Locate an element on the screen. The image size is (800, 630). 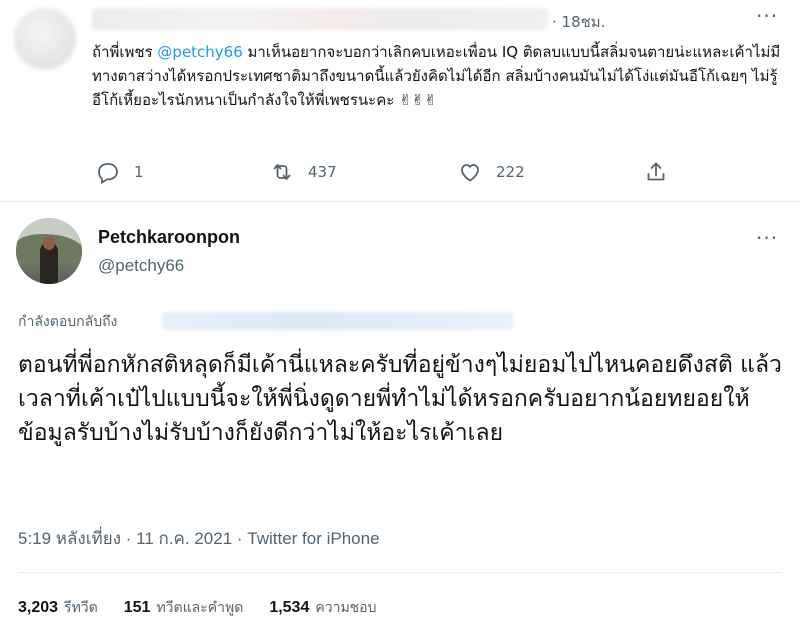
reply-button: 1 is located at coordinates (120, 172).